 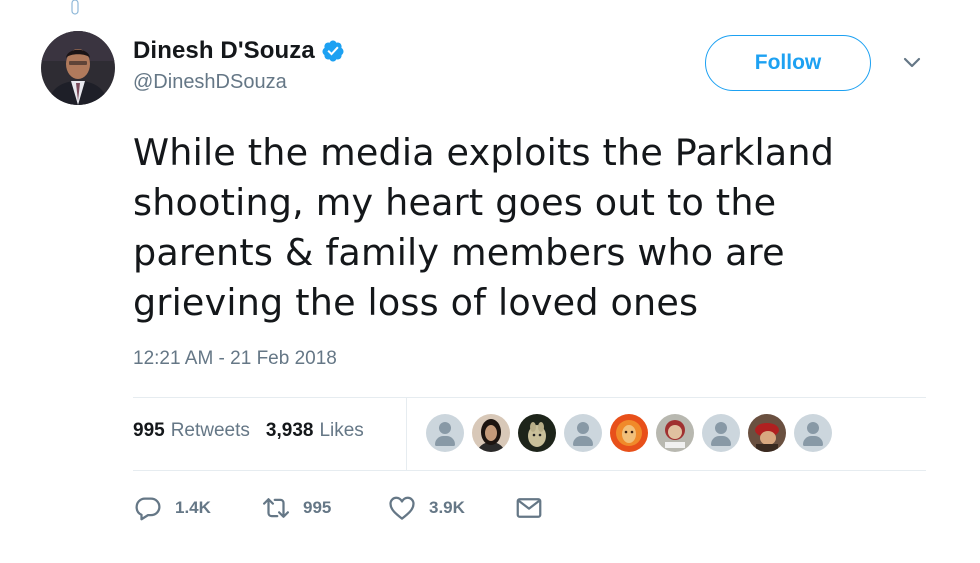 What do you see at coordinates (459, 252) in the screenshot?
I see `tweet-line: parents & family members who are` at bounding box center [459, 252].